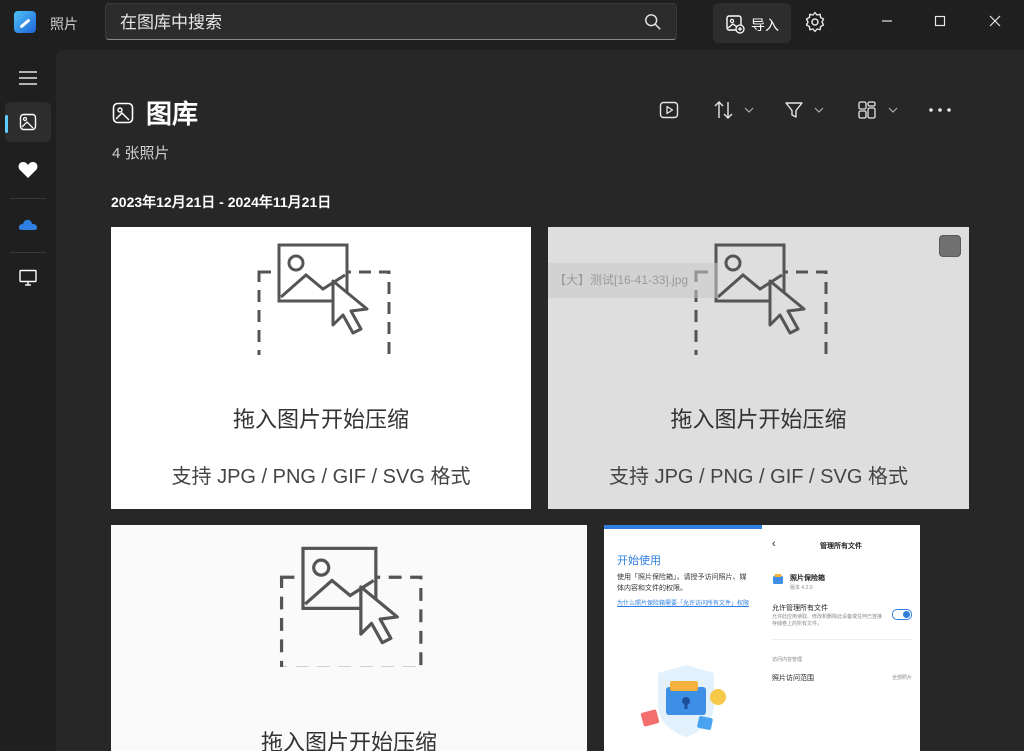 This screenshot has height=751, width=1024. I want to click on sidebar, so click(28, 398).